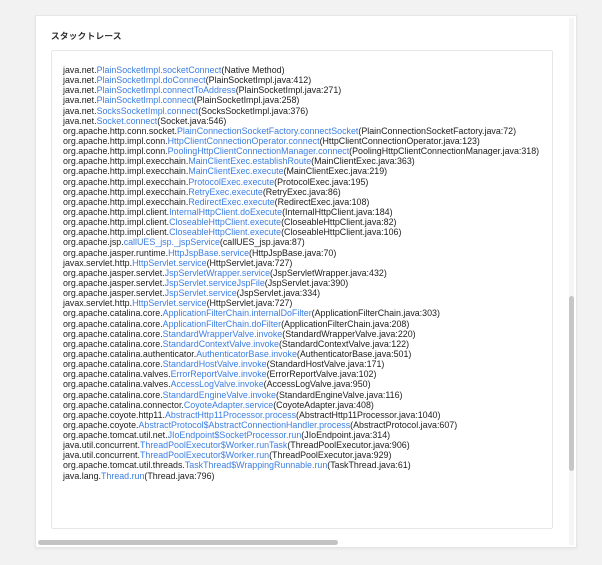 The width and height of the screenshot is (602, 565). Describe the element at coordinates (278, 293) in the screenshot. I see `frame-location: (JspServlet.java:334)` at that location.